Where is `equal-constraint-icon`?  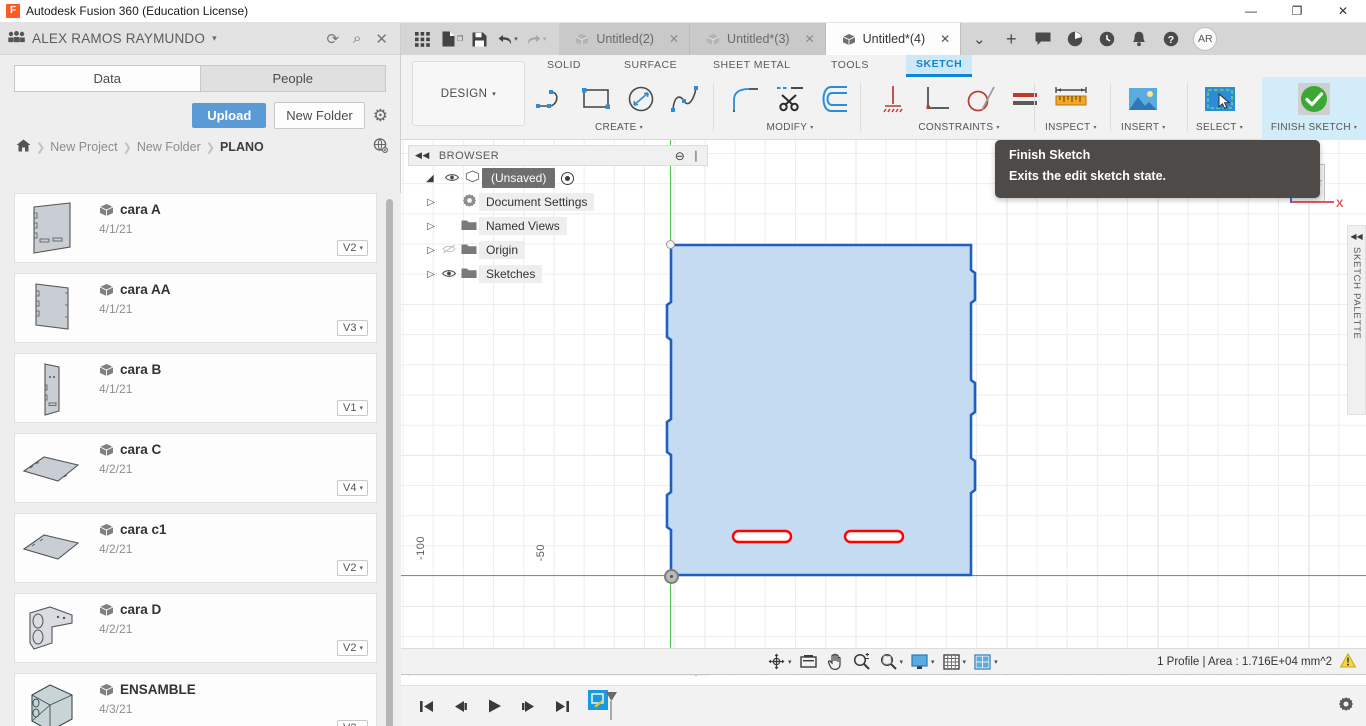 equal-constraint-icon is located at coordinates (1025, 99).